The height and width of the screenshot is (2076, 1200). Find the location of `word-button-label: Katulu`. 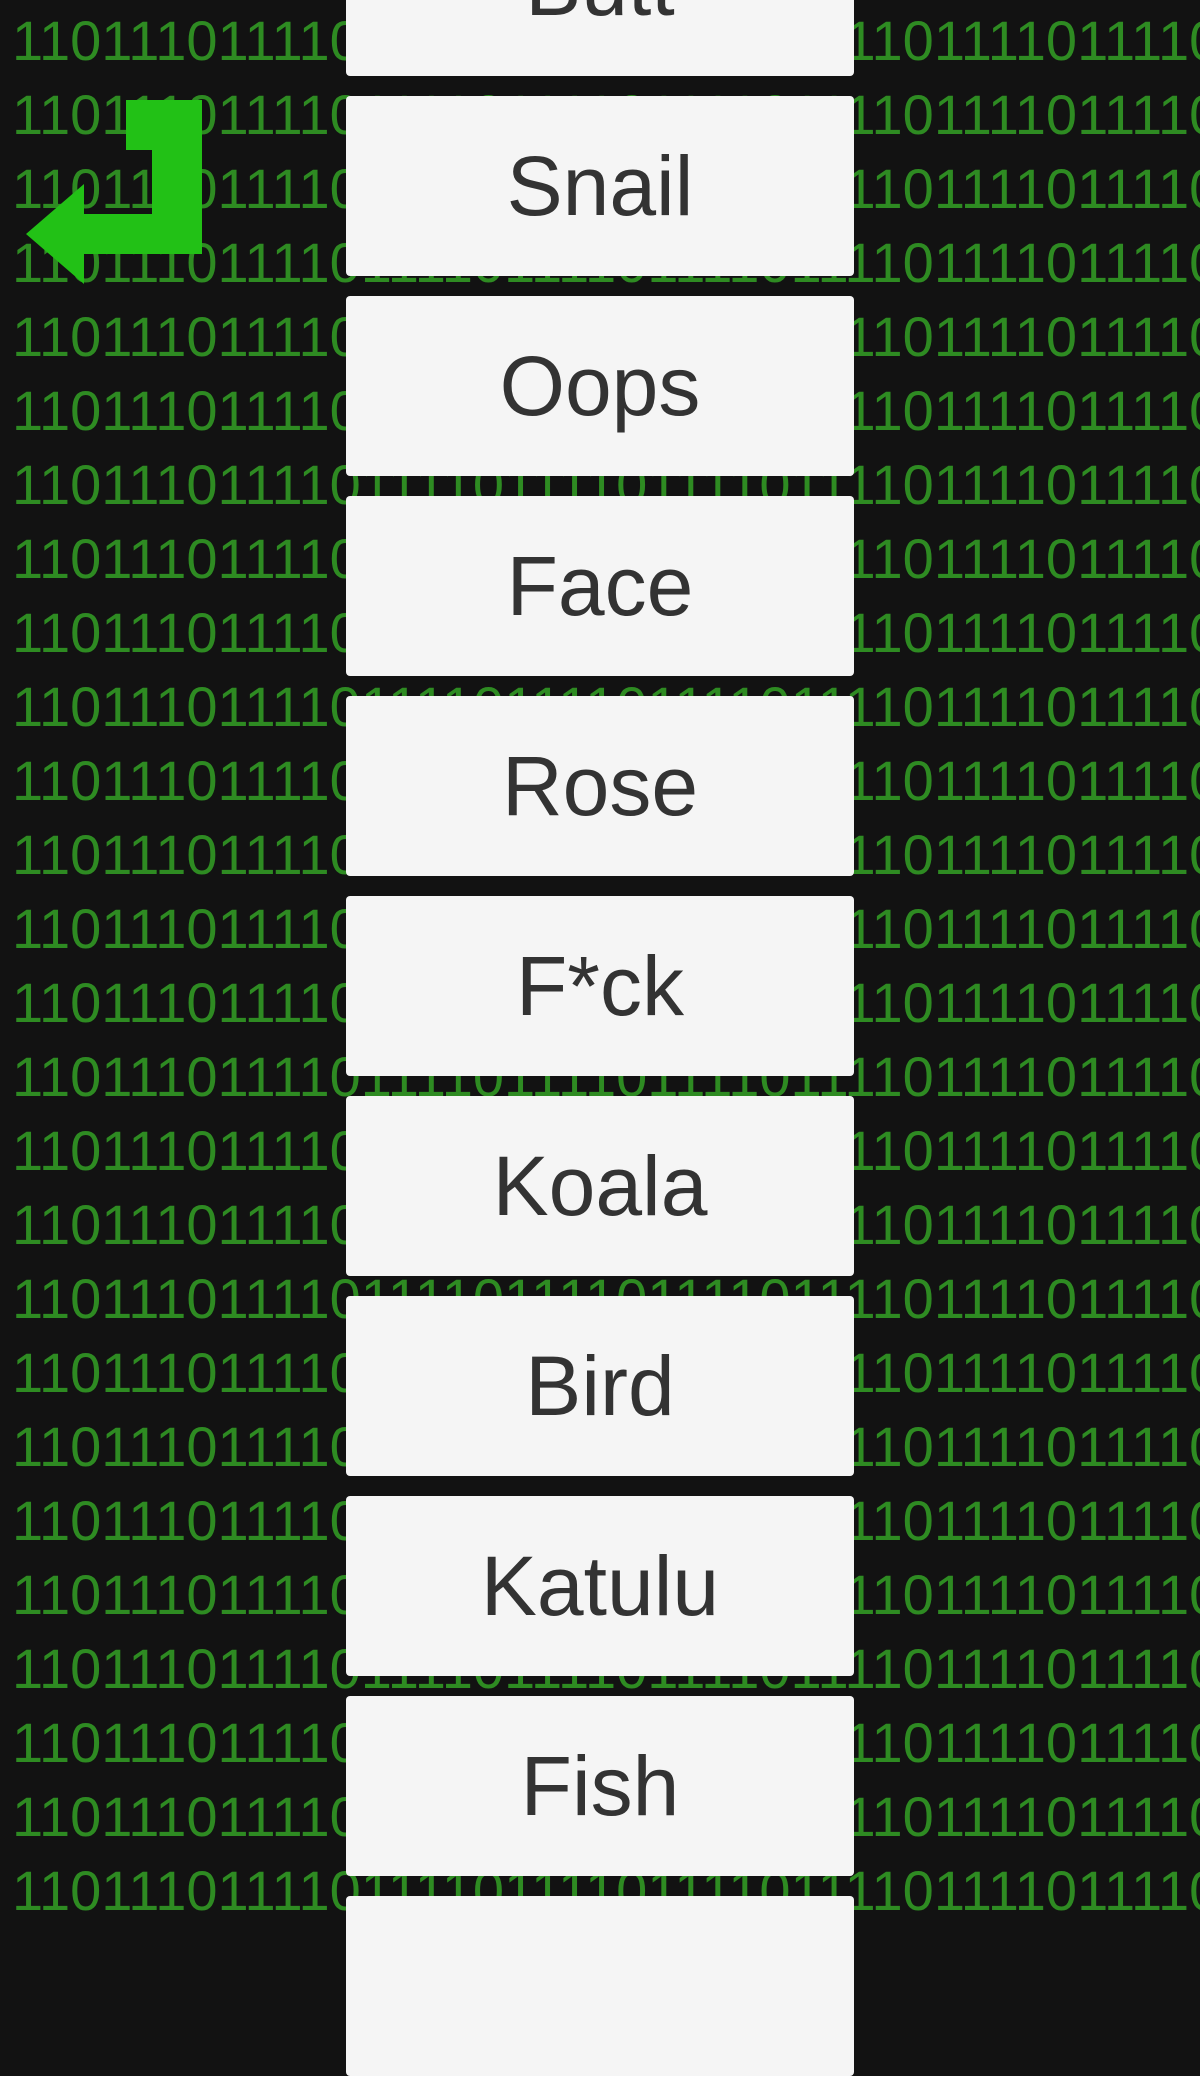

word-button-label: Katulu is located at coordinates (600, 1586).